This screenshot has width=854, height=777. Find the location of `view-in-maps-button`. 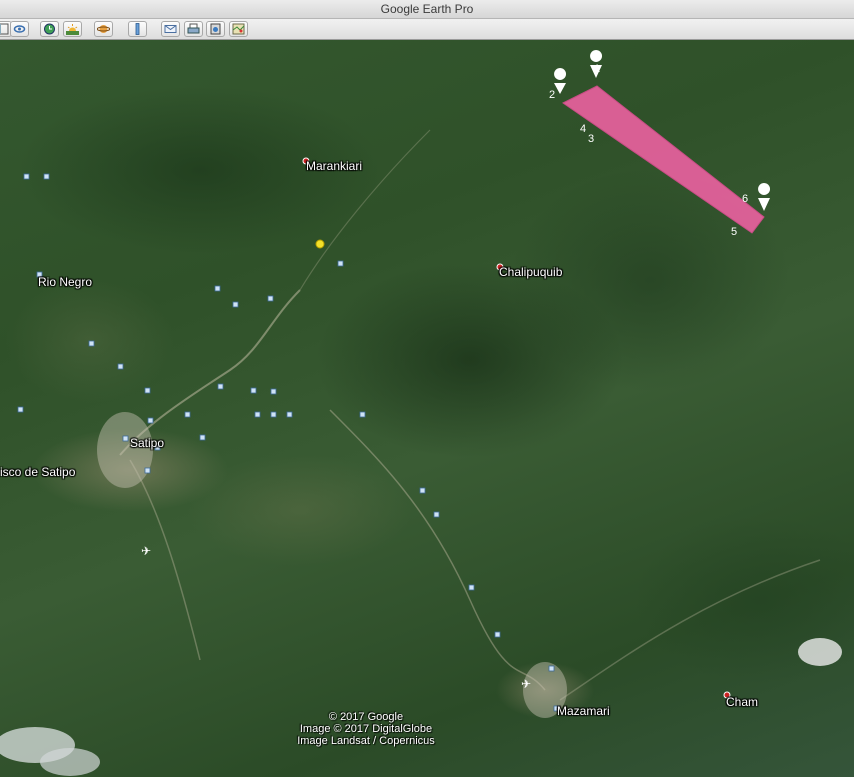

view-in-maps-button is located at coordinates (238, 29).